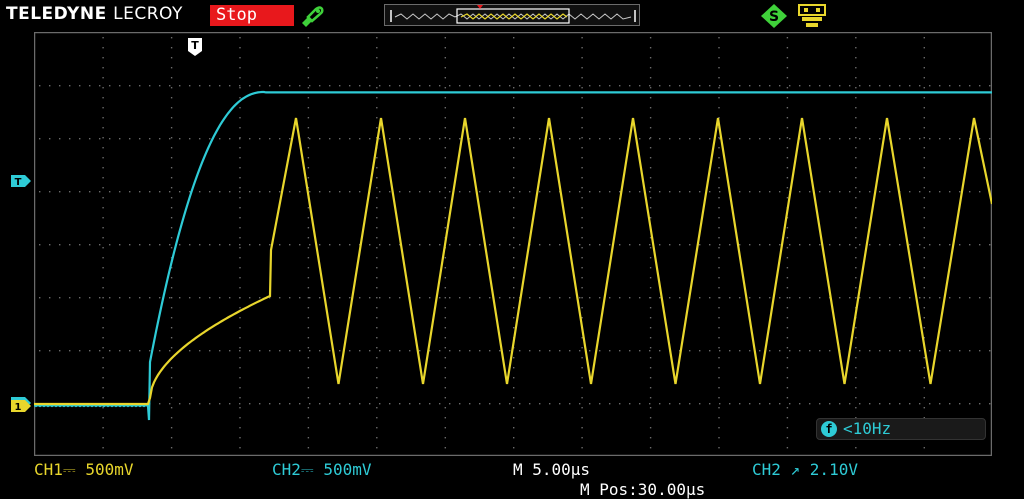 The width and height of the screenshot is (1024, 499). I want to click on memory-waveform, so click(513, 16).